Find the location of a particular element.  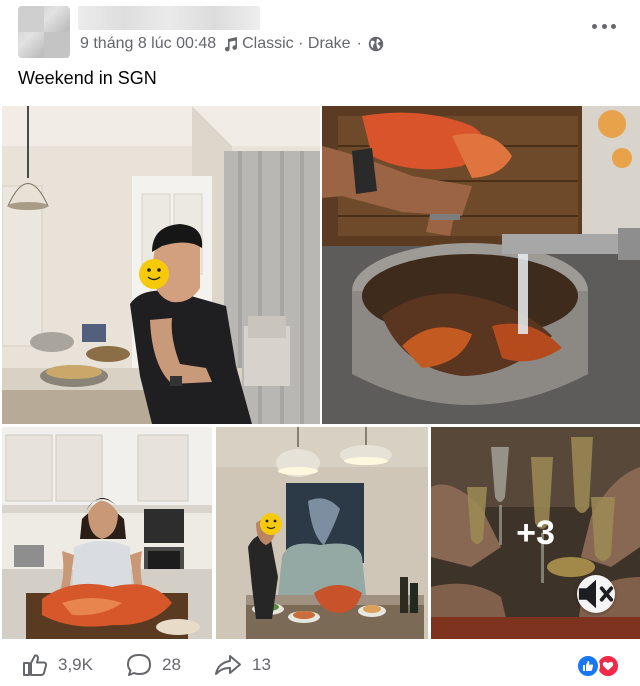

reaction-summary is located at coordinates (600, 666).